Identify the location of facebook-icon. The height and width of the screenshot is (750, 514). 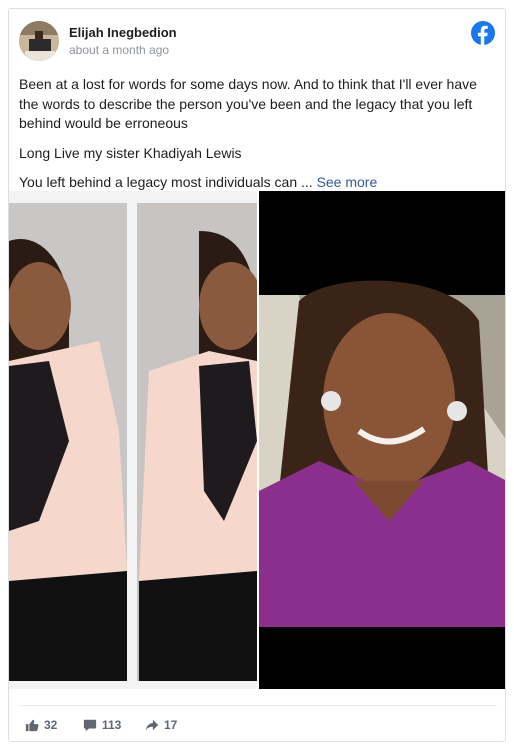
(483, 33).